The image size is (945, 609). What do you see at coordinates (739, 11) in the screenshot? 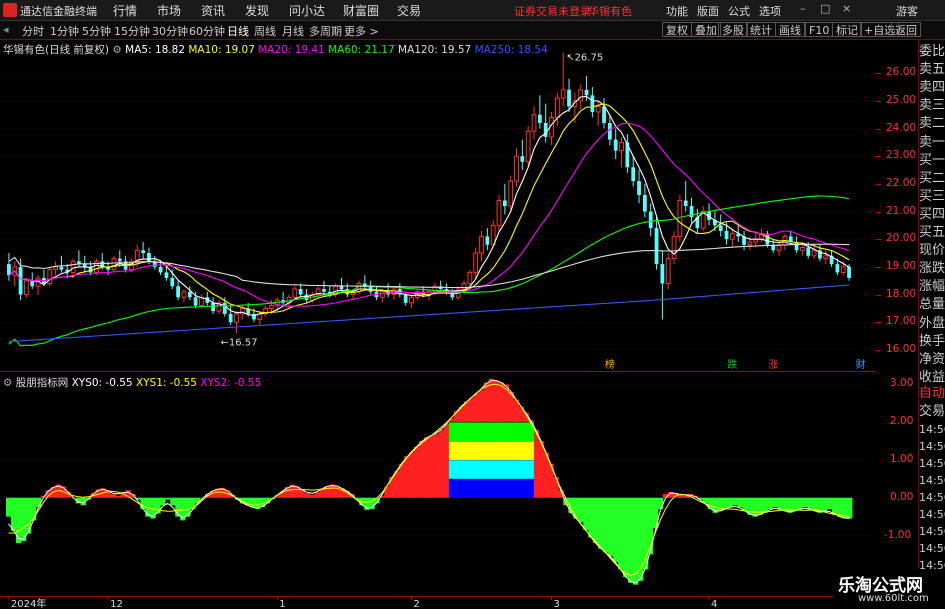
I see `menu-formula: 公式` at bounding box center [739, 11].